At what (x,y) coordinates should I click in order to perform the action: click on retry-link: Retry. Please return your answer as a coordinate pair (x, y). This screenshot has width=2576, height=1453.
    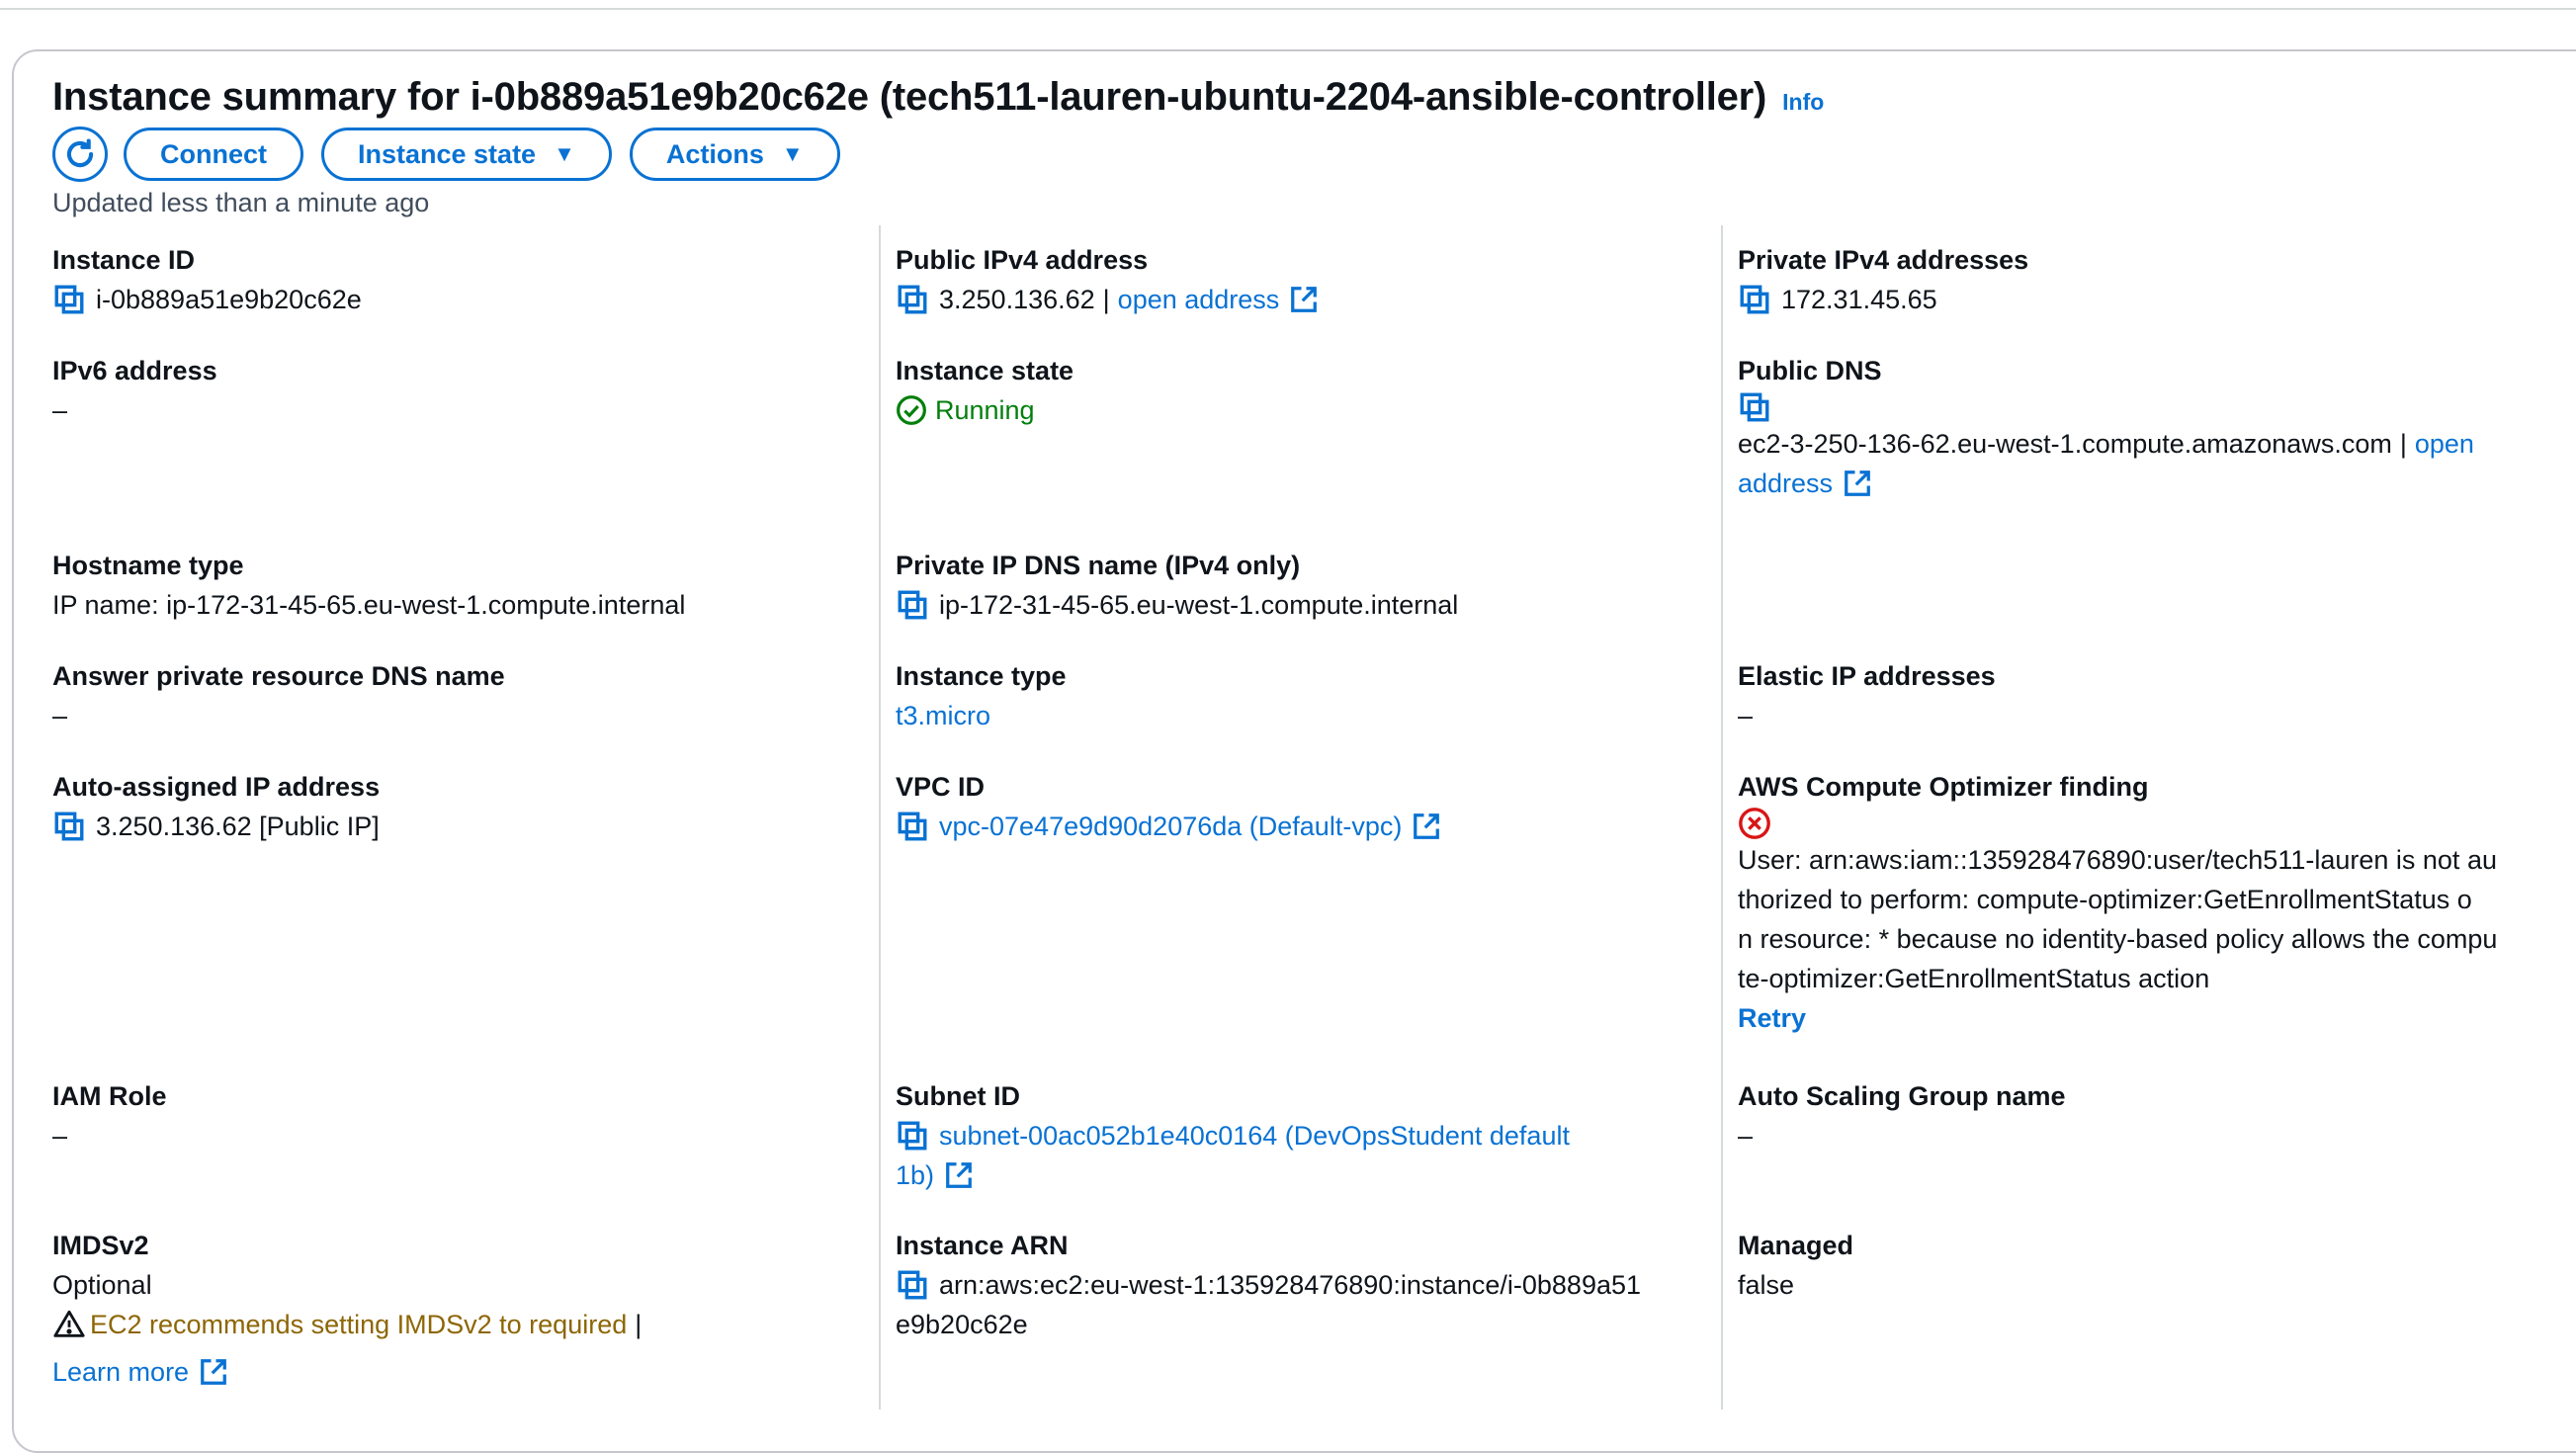
    Looking at the image, I should click on (2117, 1018).